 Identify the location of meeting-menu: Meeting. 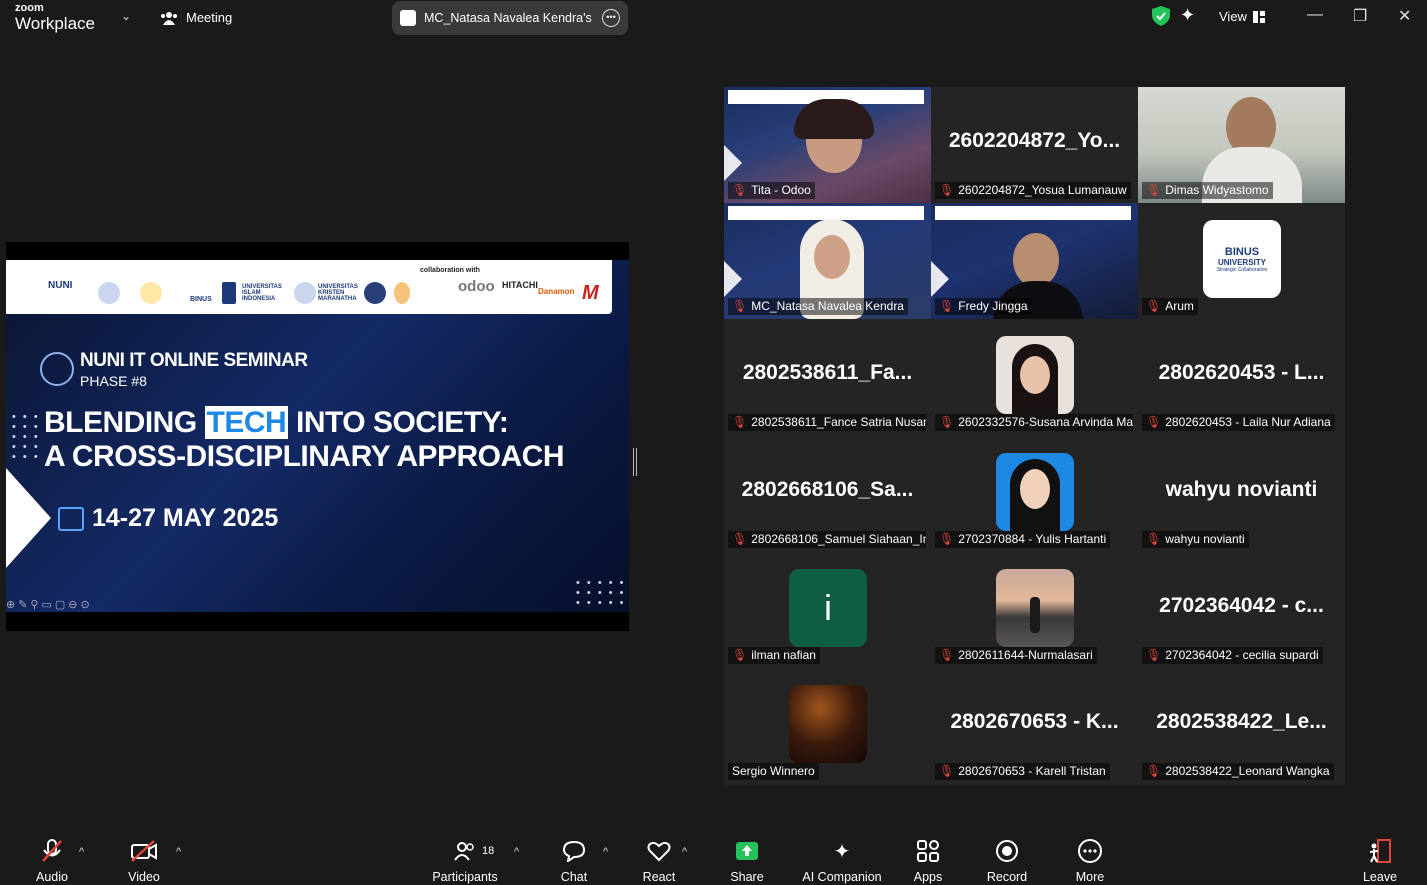
(196, 17).